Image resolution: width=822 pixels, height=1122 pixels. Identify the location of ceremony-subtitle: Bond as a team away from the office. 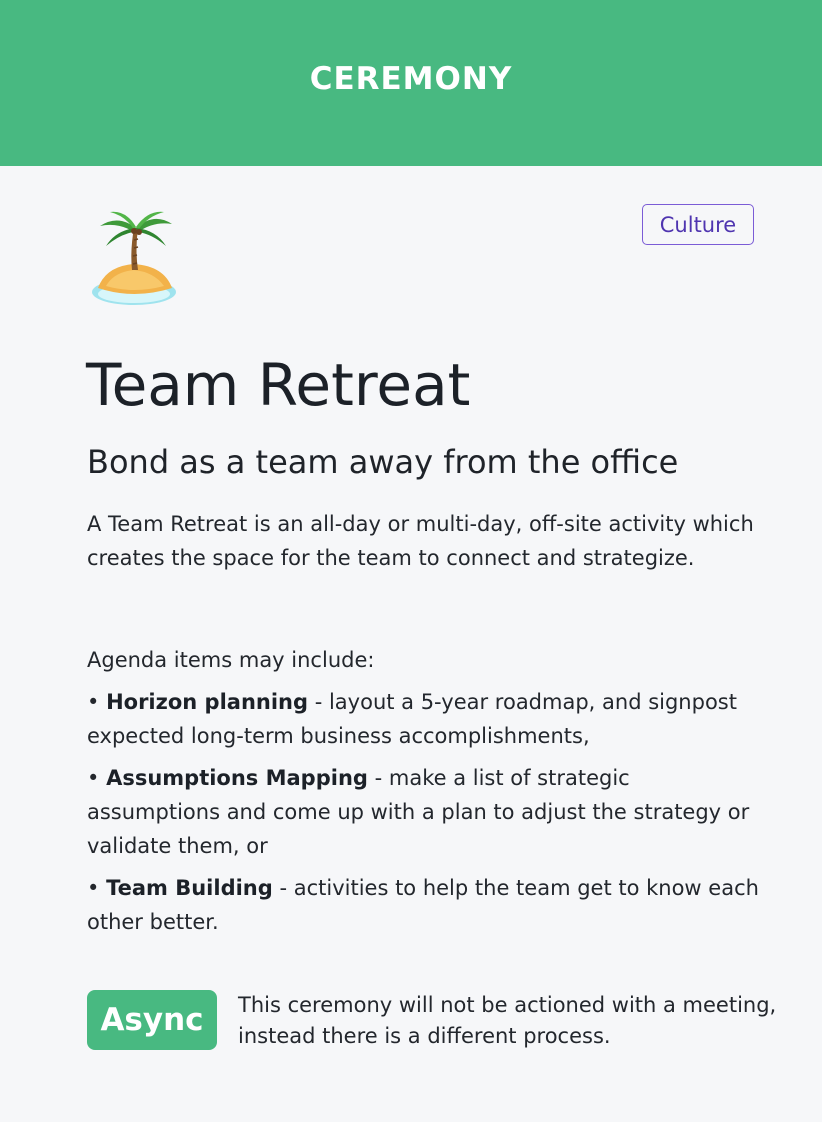
(383, 462).